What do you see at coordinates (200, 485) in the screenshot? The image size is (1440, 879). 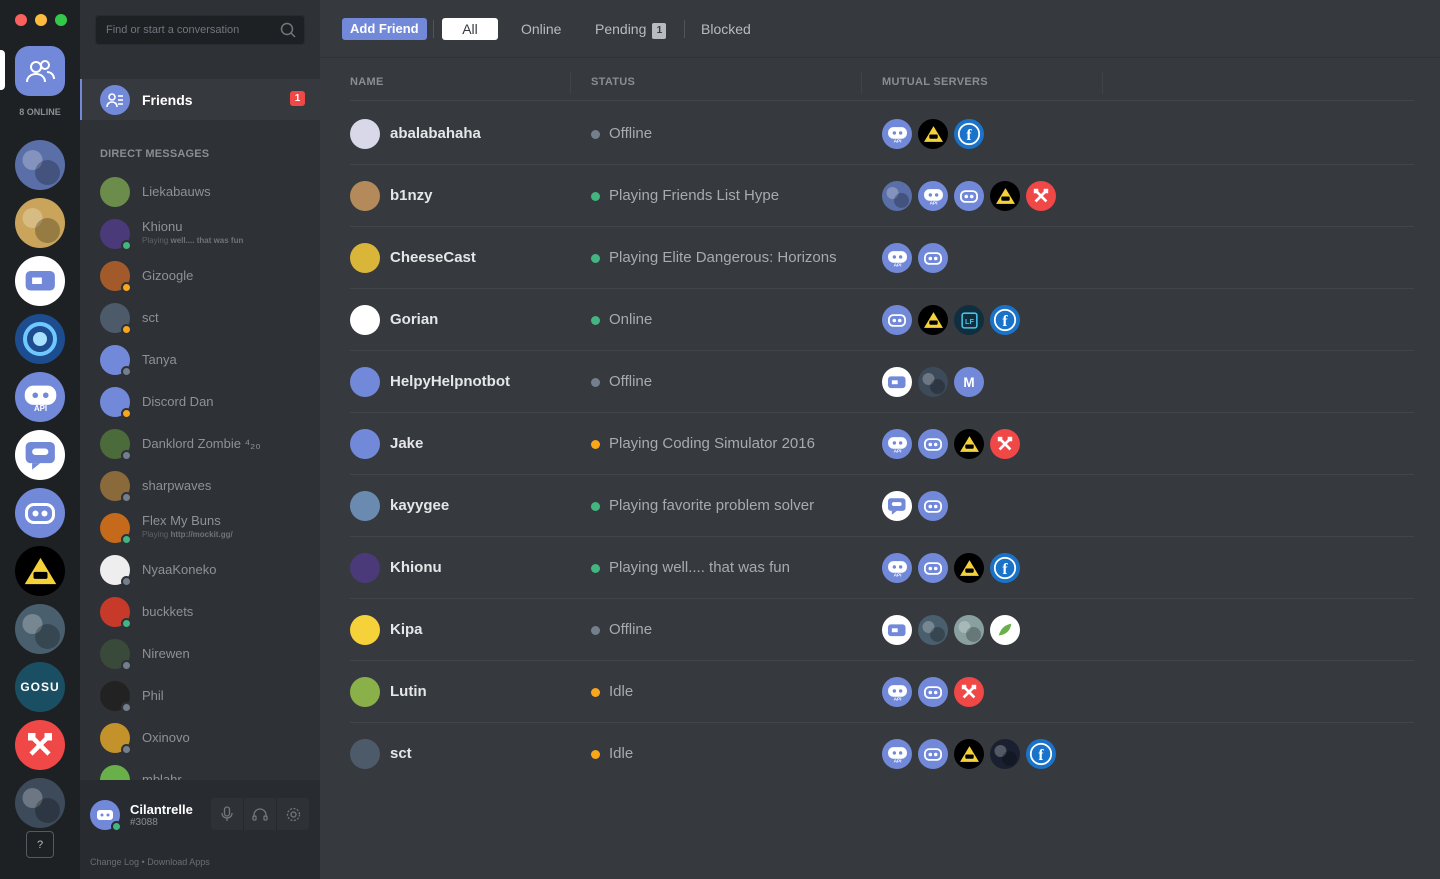 I see `dm-item: sharpwaves` at bounding box center [200, 485].